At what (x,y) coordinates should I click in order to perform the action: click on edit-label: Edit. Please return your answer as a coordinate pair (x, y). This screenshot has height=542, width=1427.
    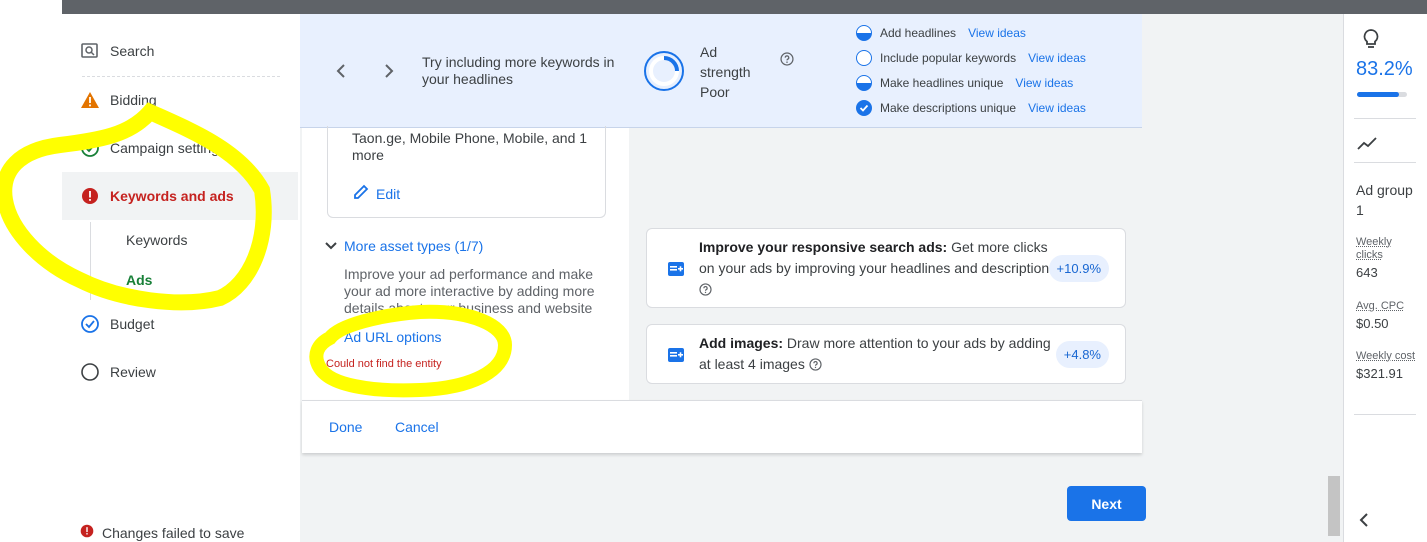
    Looking at the image, I should click on (388, 193).